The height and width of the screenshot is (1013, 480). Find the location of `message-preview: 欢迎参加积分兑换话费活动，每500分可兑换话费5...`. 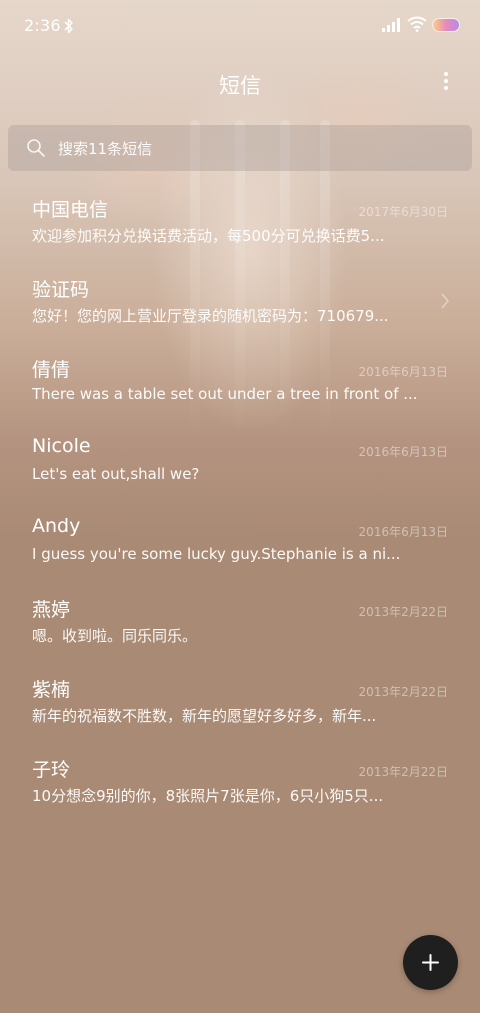

message-preview: 欢迎参加积分兑换话费活动，每500分可兑换话费5... is located at coordinates (208, 236).